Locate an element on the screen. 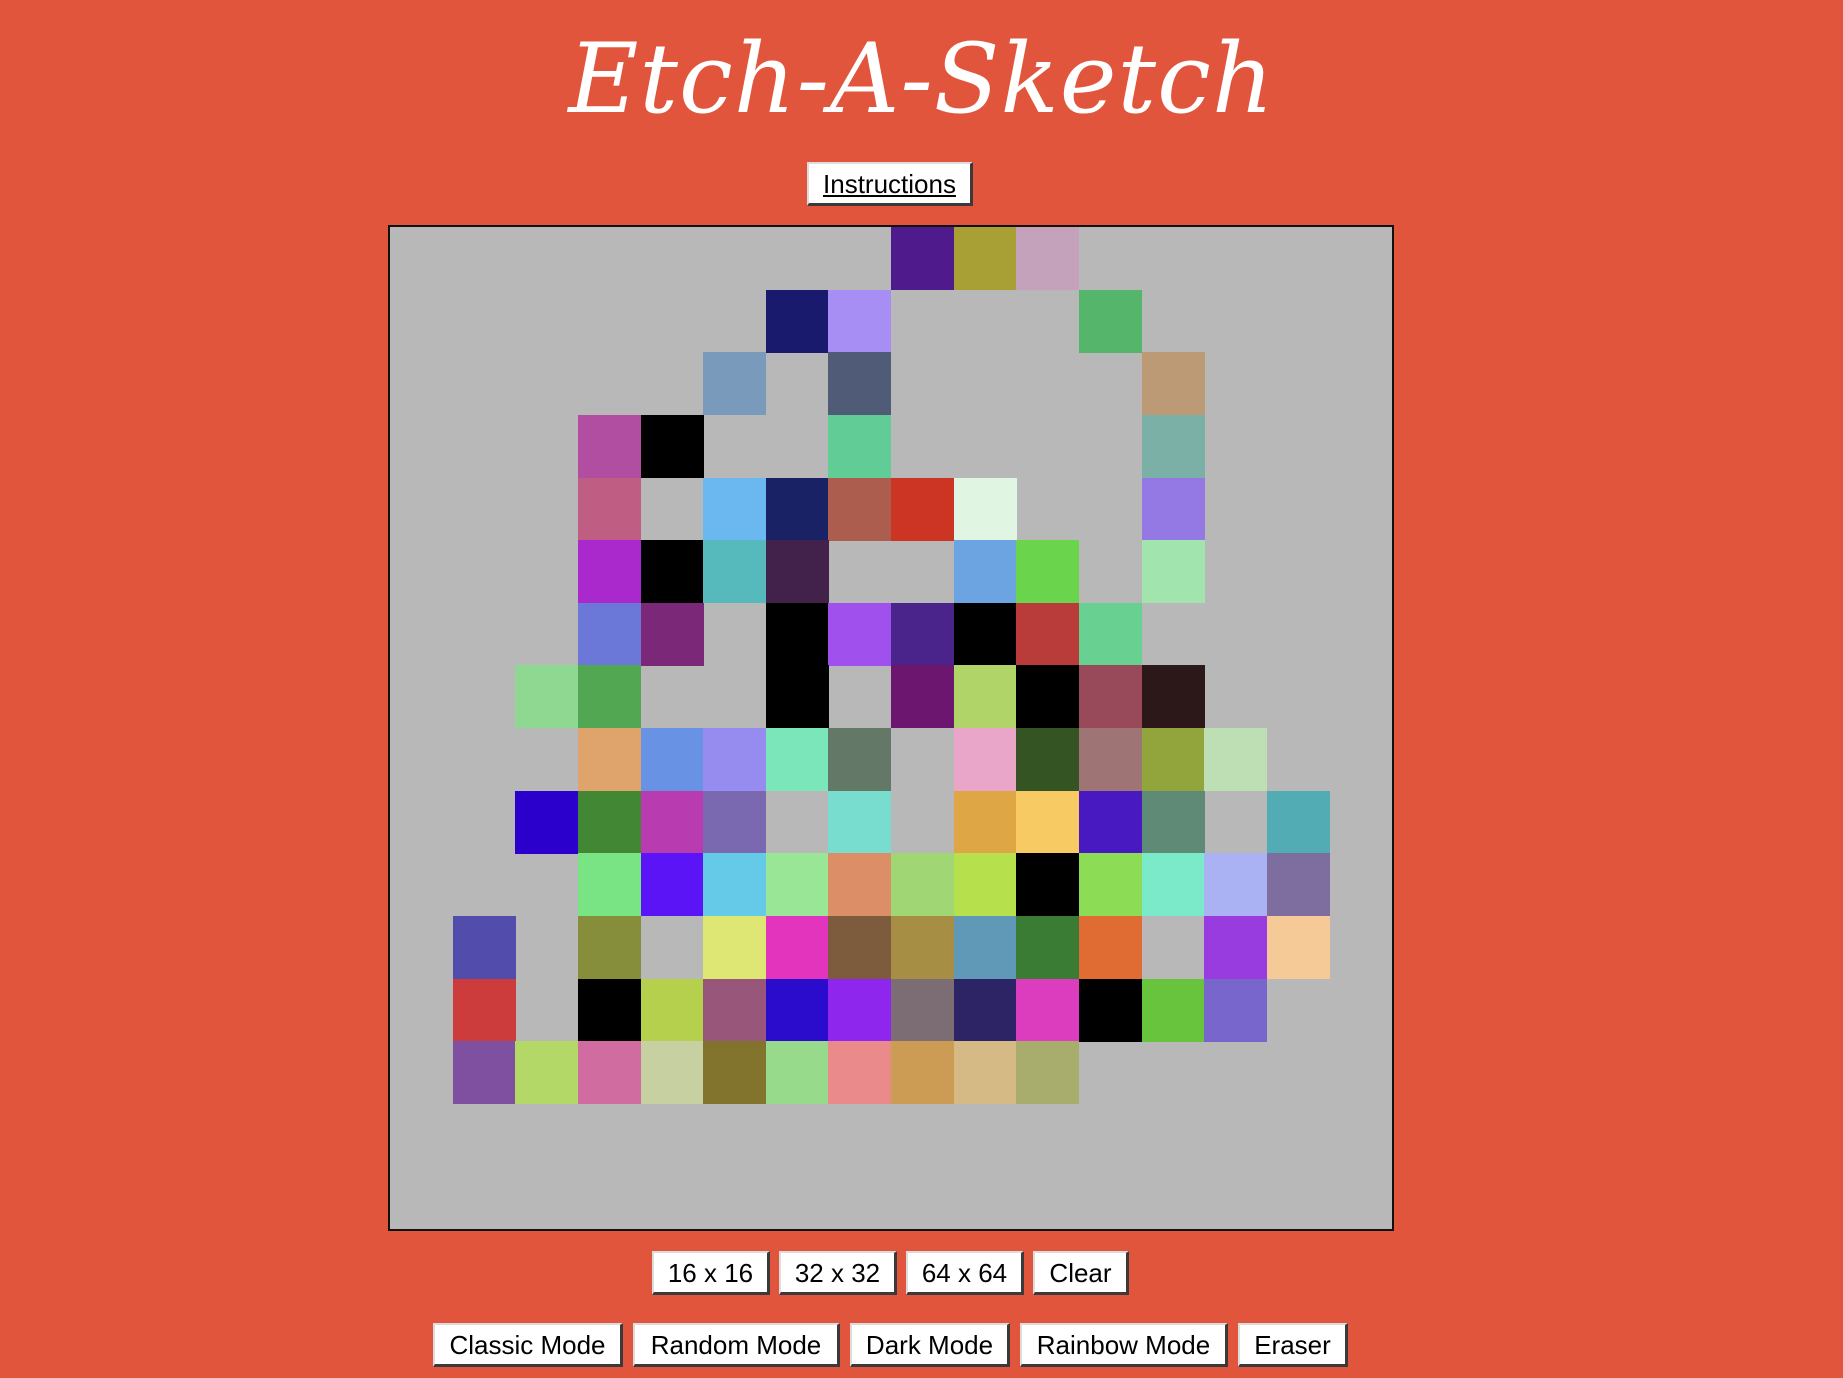 The image size is (1843, 1378). size-16-button: 16 x 16 is located at coordinates (711, 1273).